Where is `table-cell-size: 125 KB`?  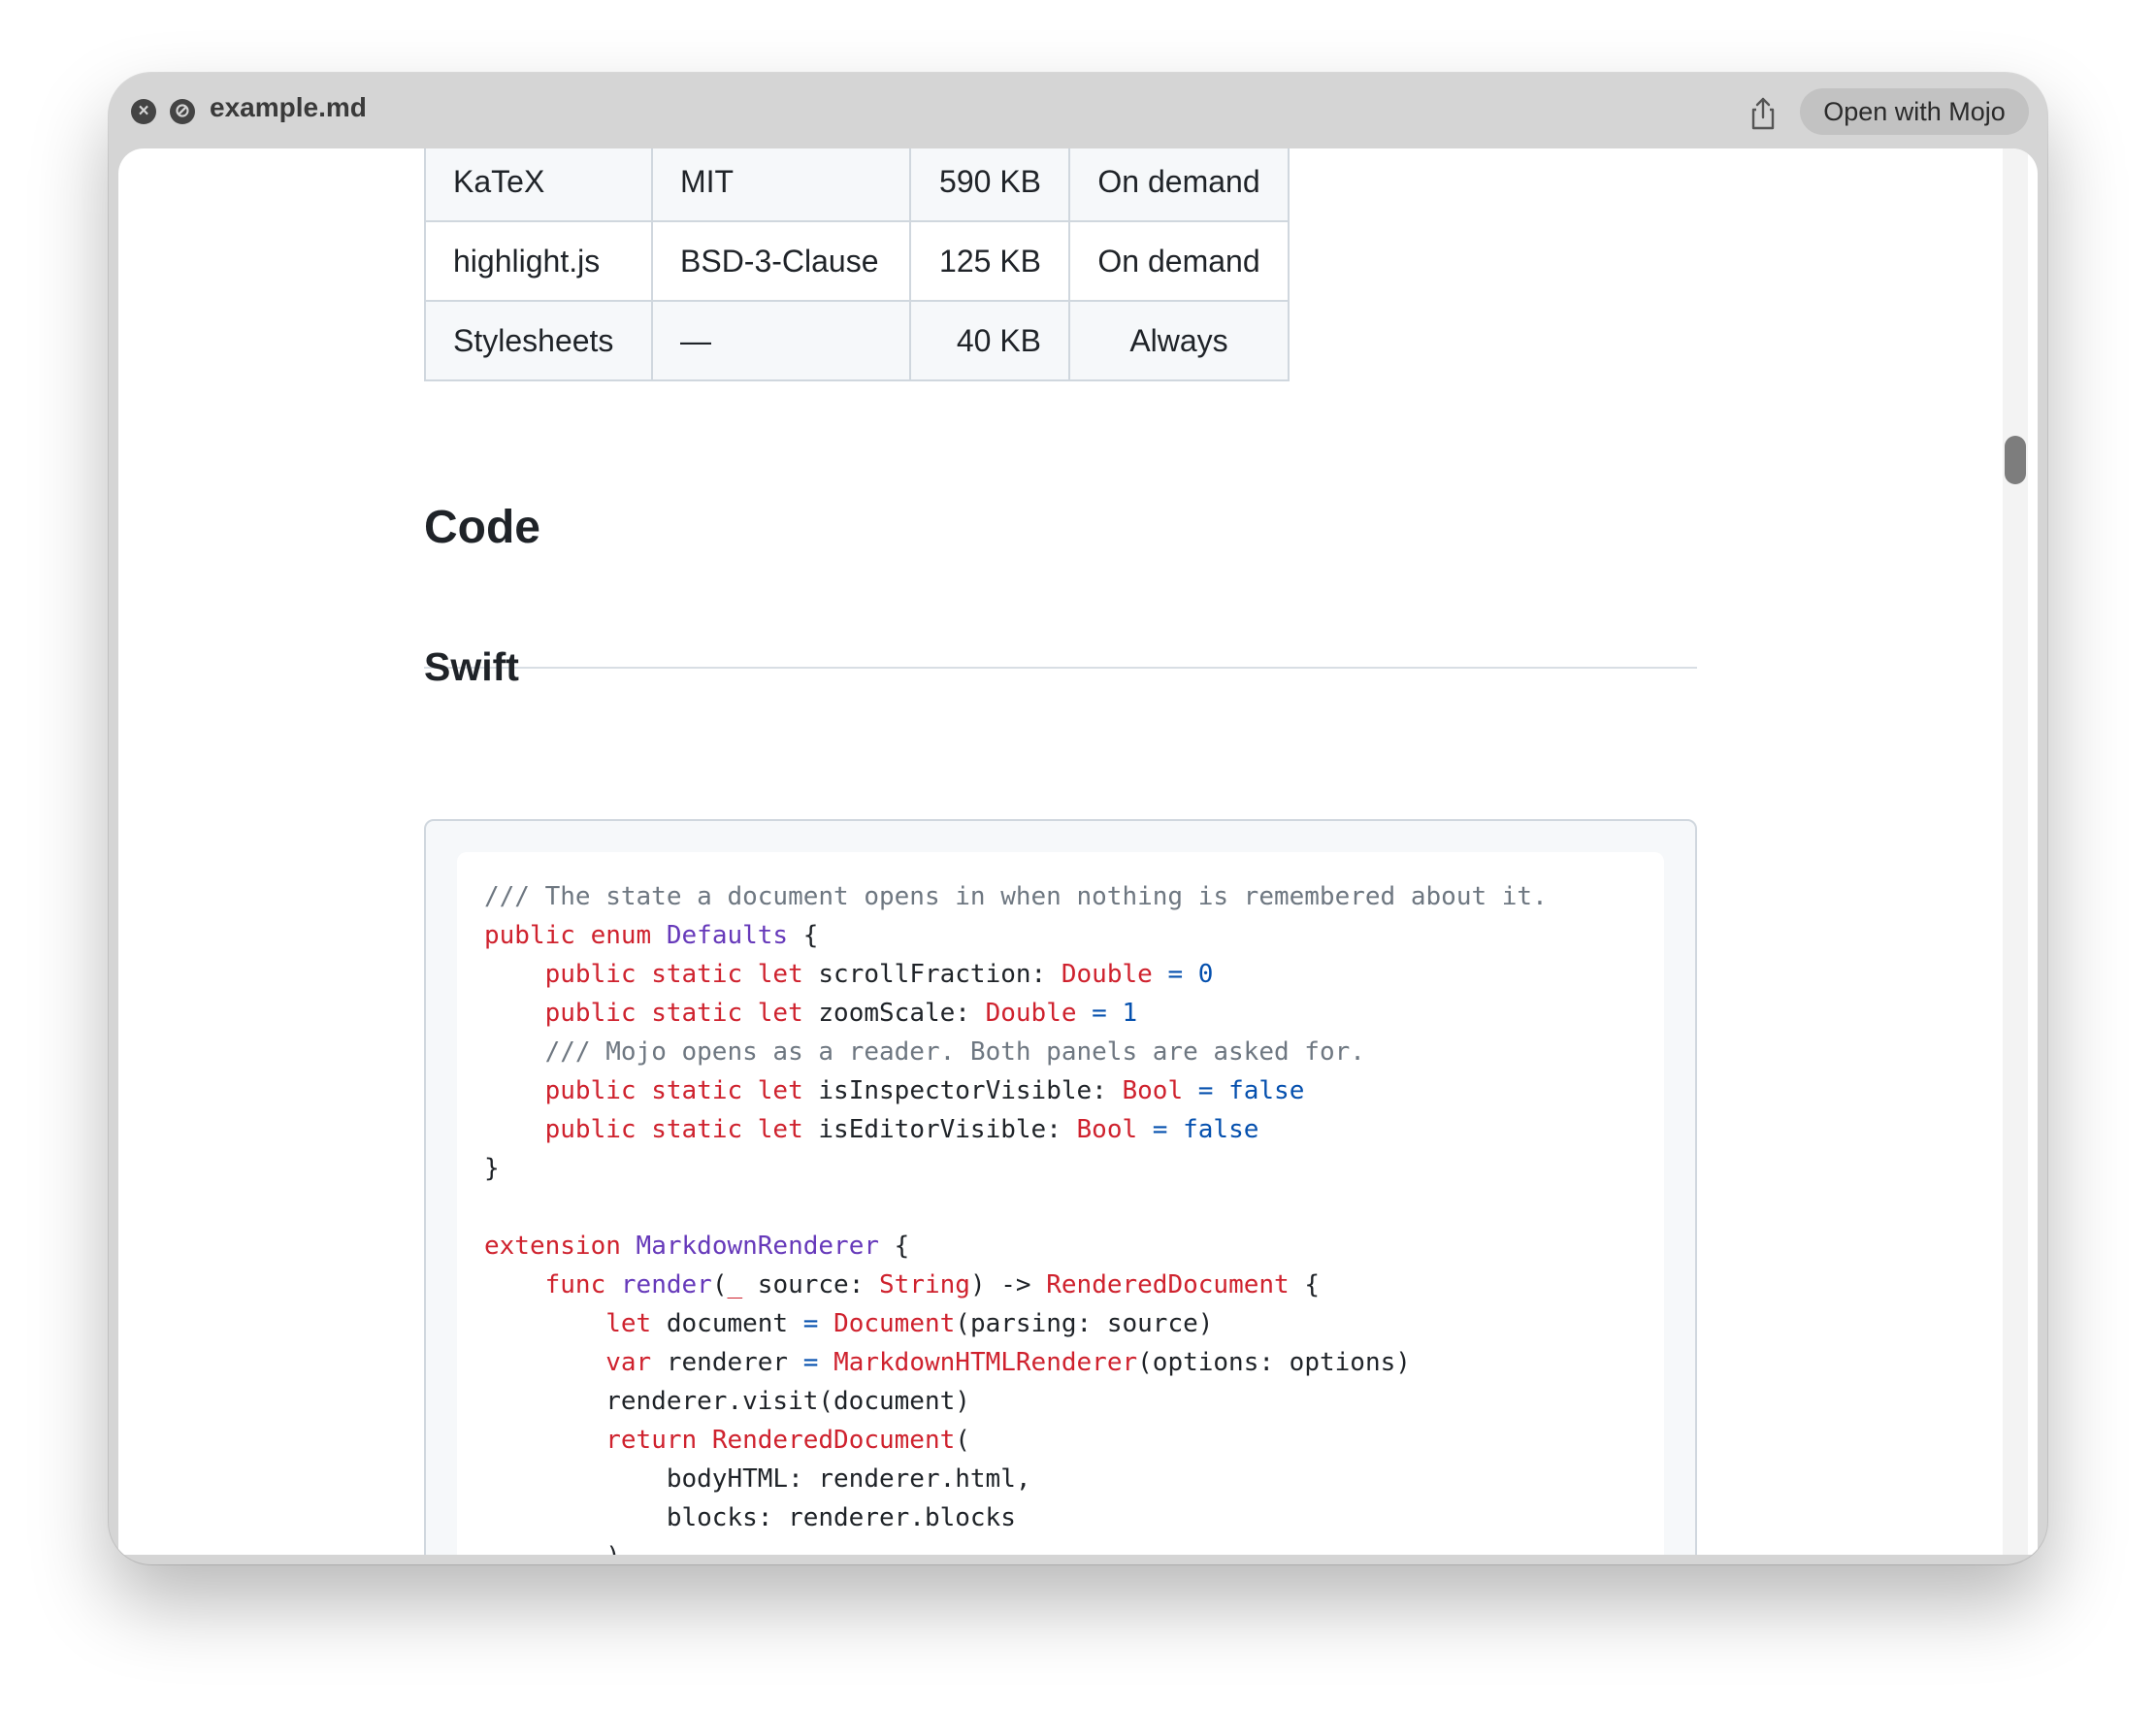
table-cell-size: 125 KB is located at coordinates (989, 261).